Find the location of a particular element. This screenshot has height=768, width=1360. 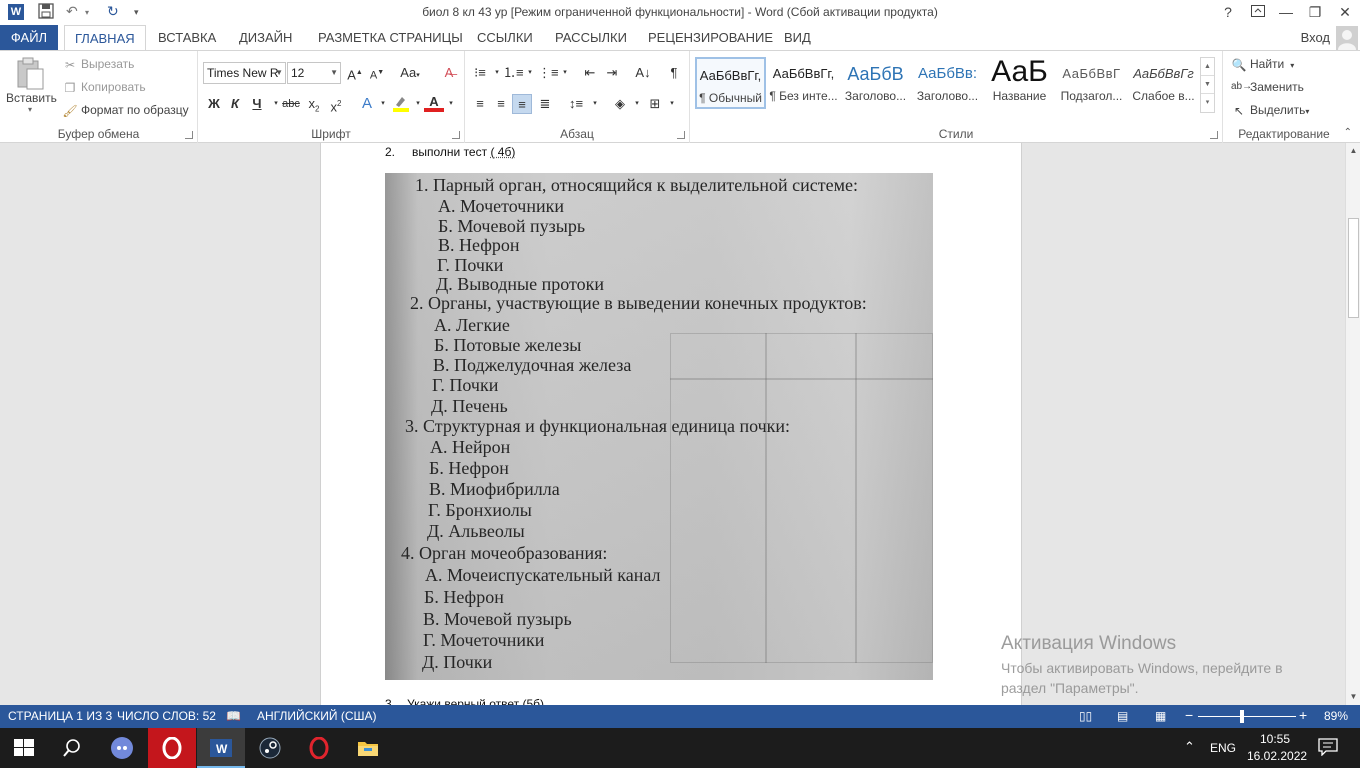

restore-button: ❐ is located at coordinates (1315, 12).